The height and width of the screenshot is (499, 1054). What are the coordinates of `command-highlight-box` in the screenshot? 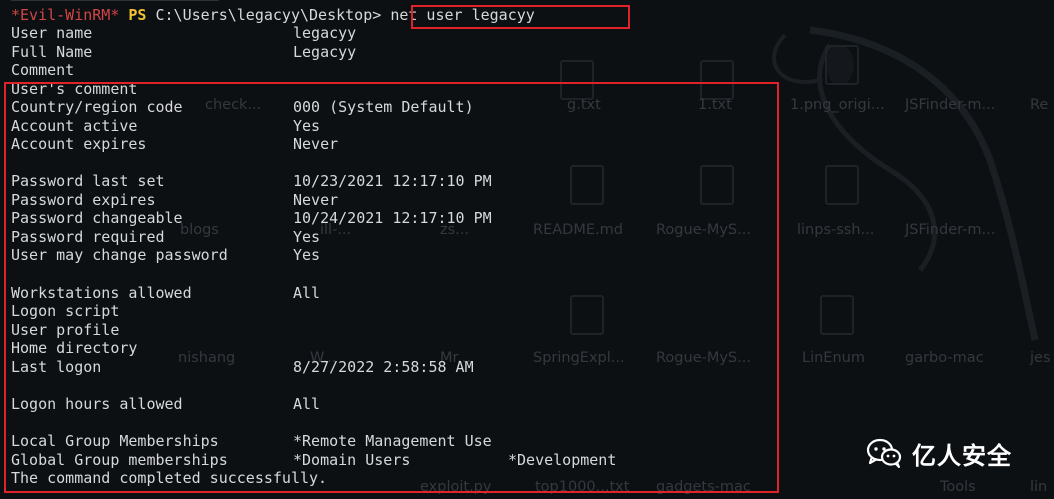 It's located at (520, 17).